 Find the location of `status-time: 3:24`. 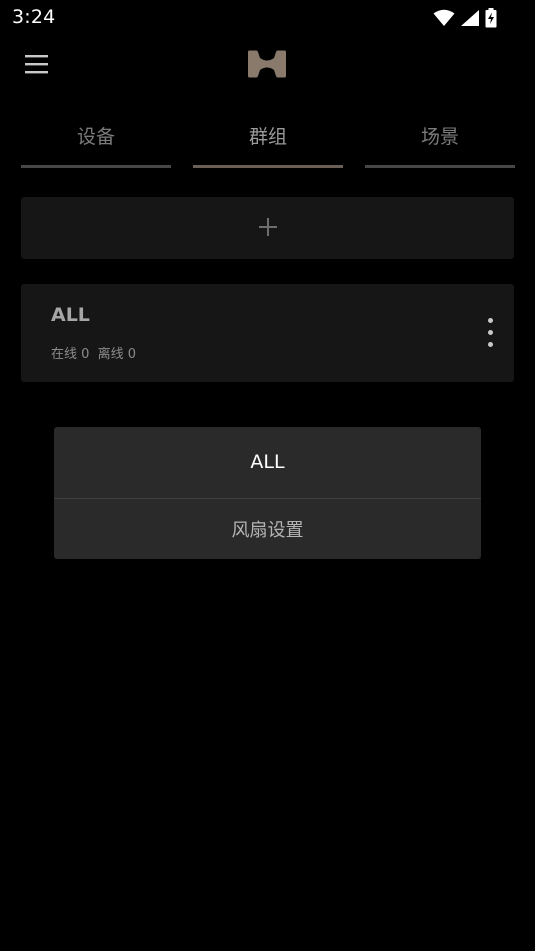

status-time: 3:24 is located at coordinates (34, 17).